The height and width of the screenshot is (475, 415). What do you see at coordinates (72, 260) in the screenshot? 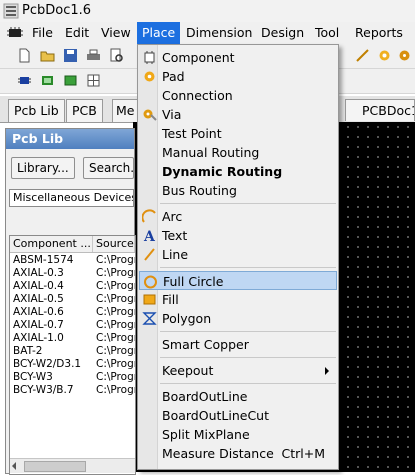
I see `table-row: ABSM-1574 C:\Progr` at bounding box center [72, 260].